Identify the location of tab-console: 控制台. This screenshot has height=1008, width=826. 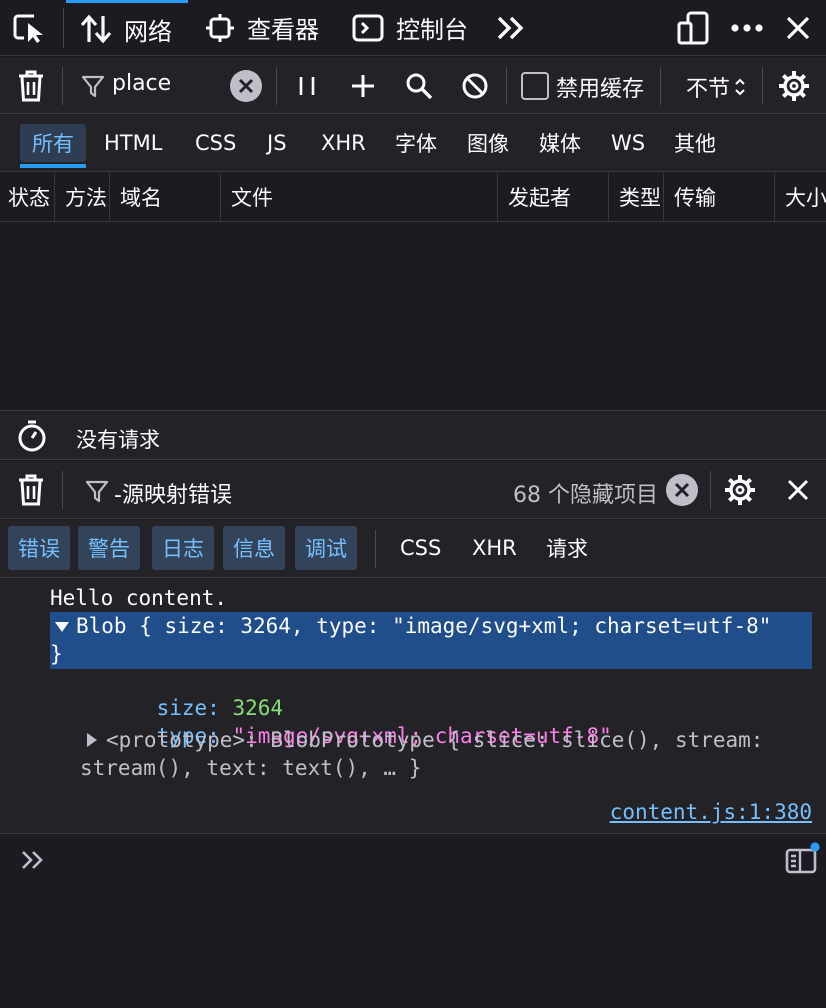
(410, 27).